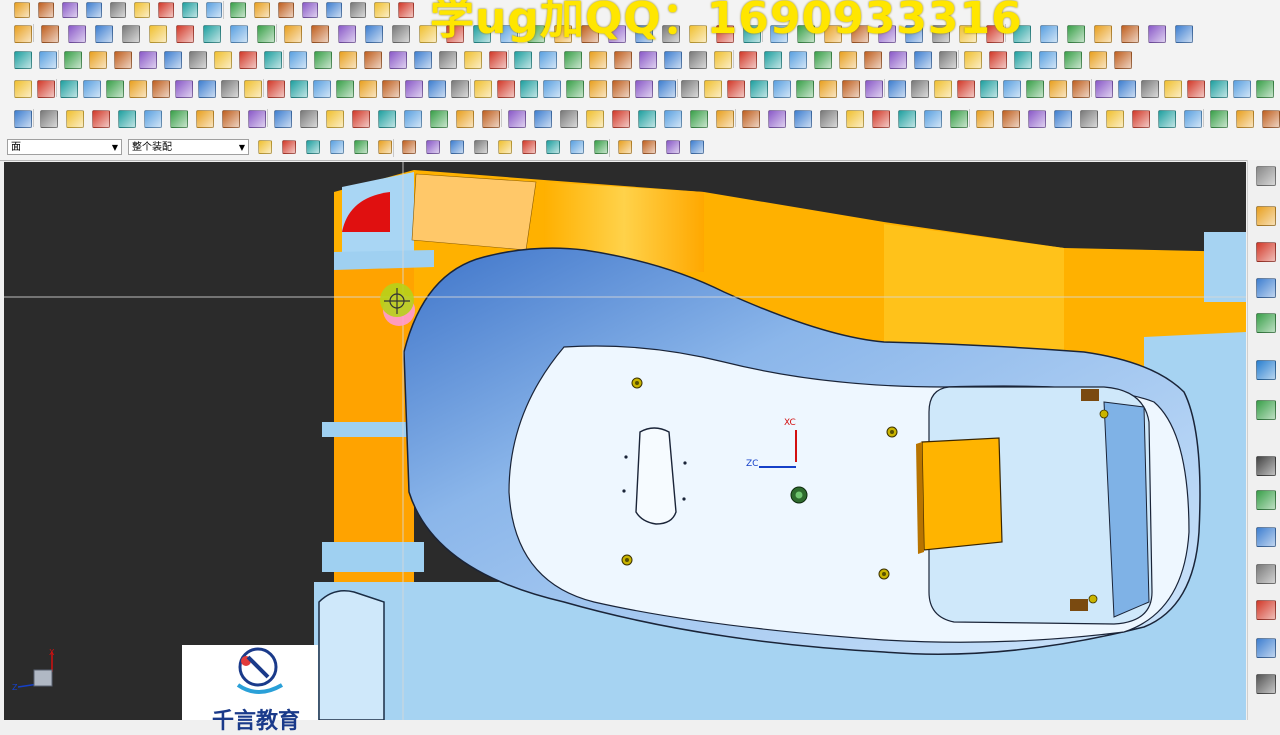 The width and height of the screenshot is (1280, 735). What do you see at coordinates (1266, 500) in the screenshot?
I see `visual-reports-icon` at bounding box center [1266, 500].